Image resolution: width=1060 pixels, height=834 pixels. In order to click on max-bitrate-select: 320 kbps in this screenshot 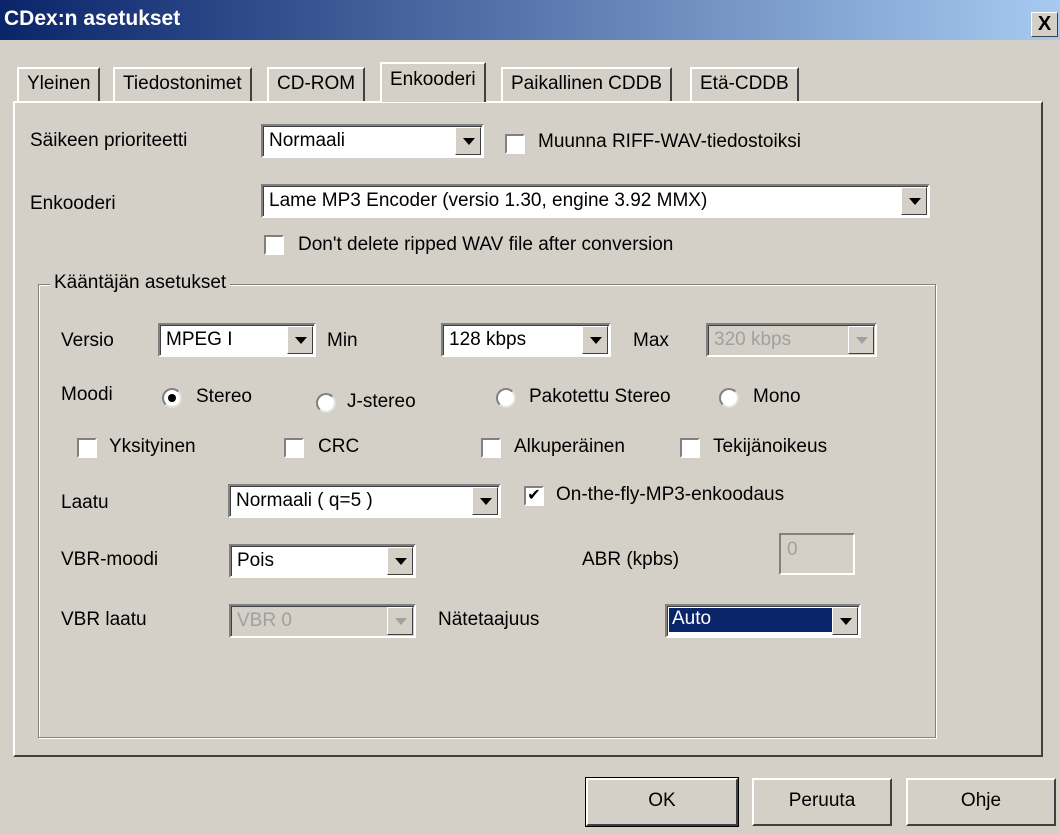, I will do `click(791, 340)`.